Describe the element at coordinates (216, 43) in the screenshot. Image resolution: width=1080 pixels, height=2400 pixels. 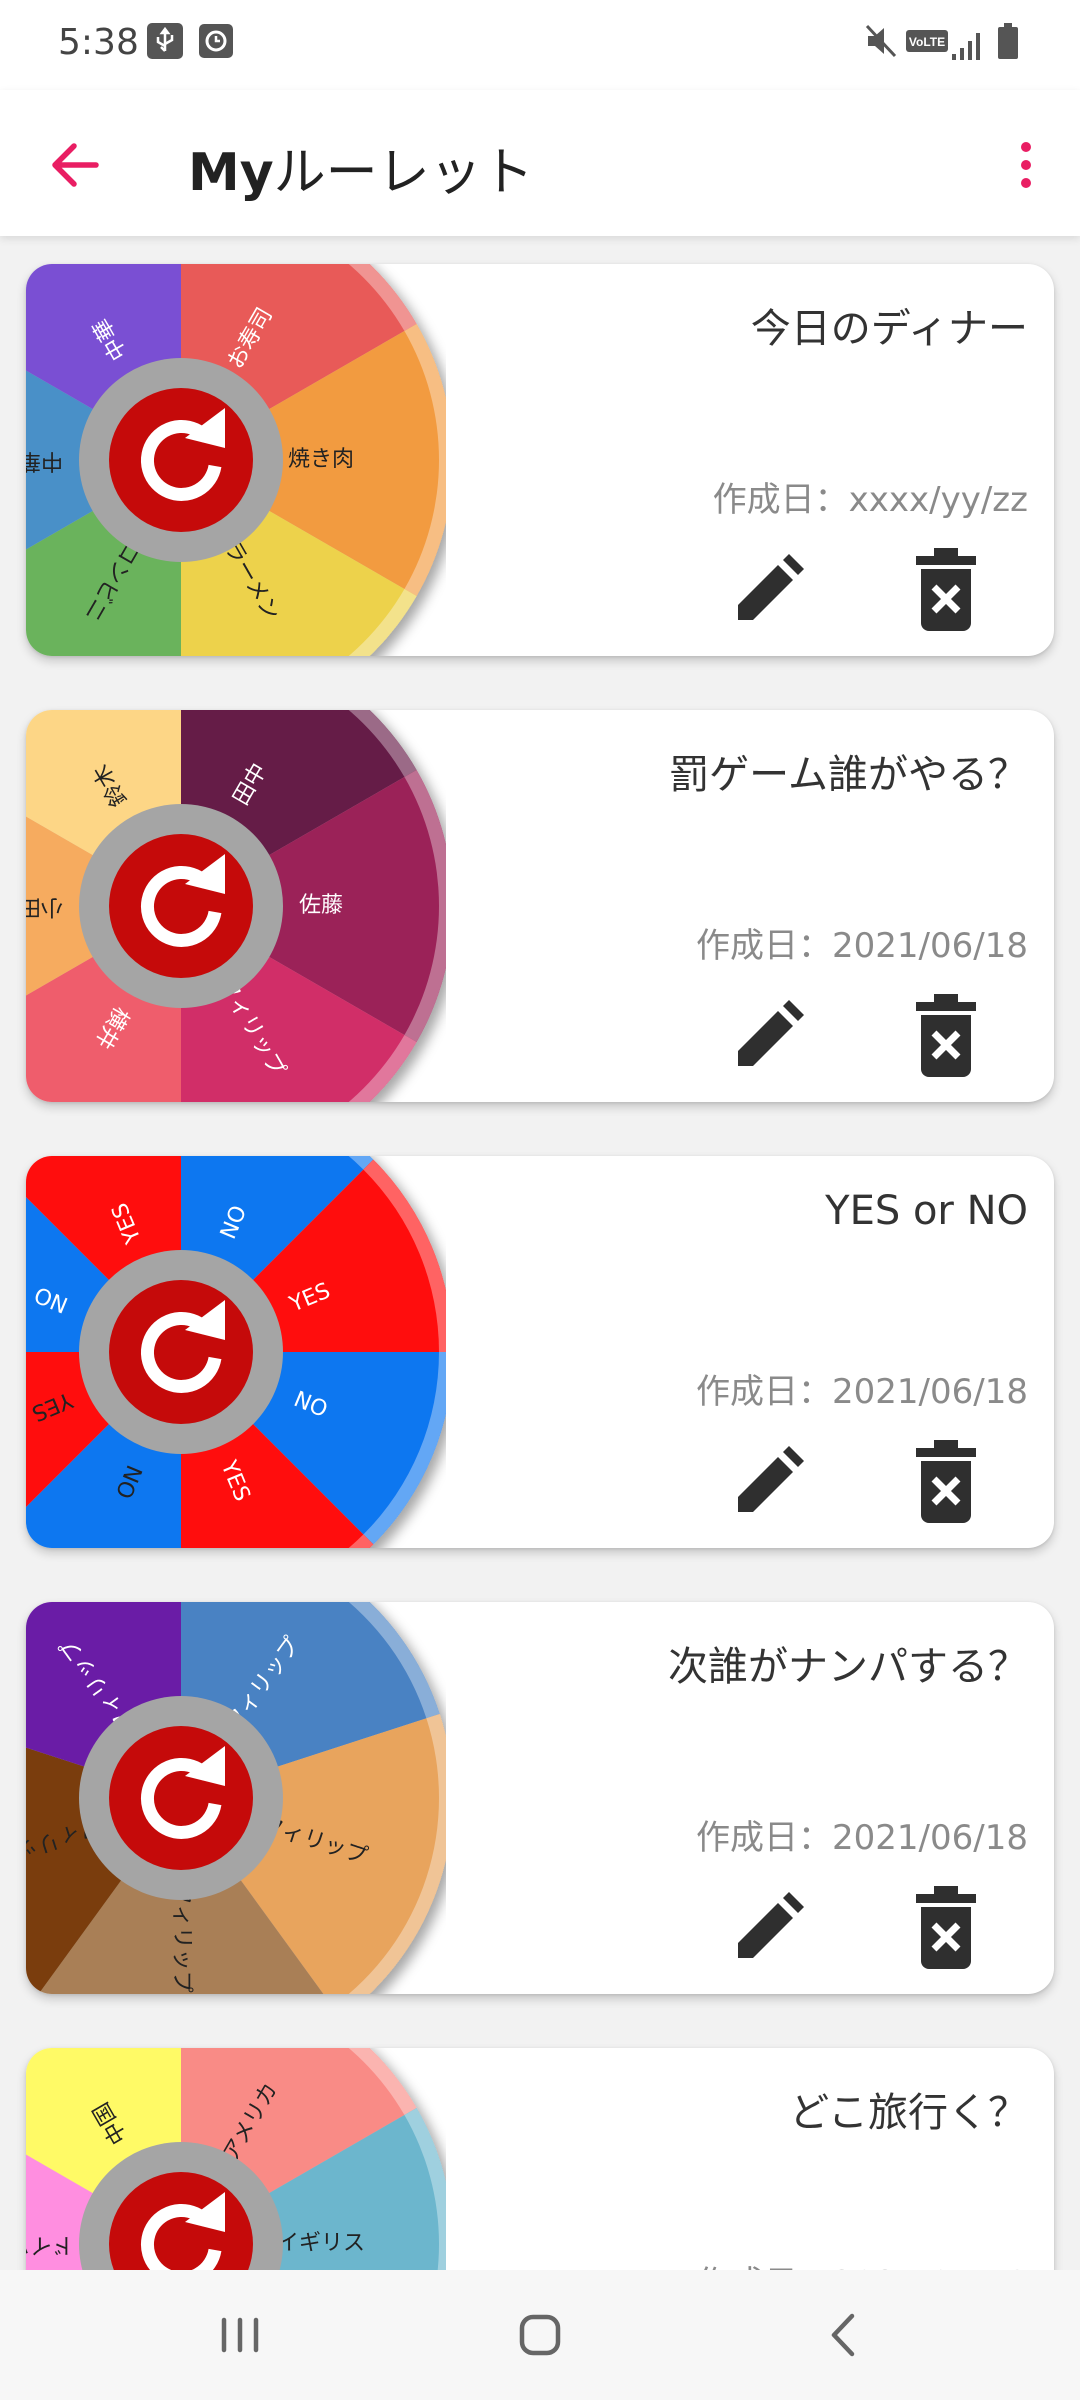
I see `alarm-icon` at that location.